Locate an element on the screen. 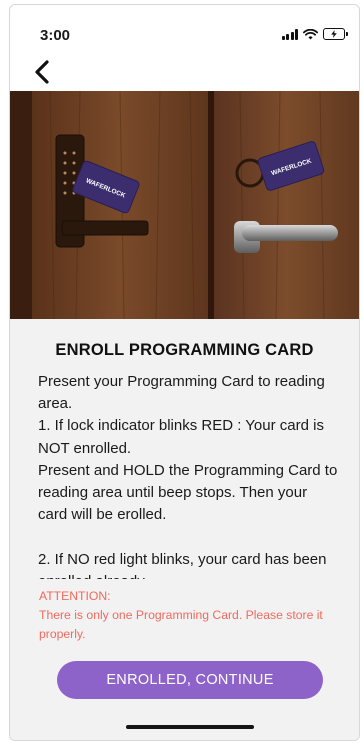 Image resolution: width=364 pixels, height=743 pixels. status-bar: 3:00 is located at coordinates (184, 29).